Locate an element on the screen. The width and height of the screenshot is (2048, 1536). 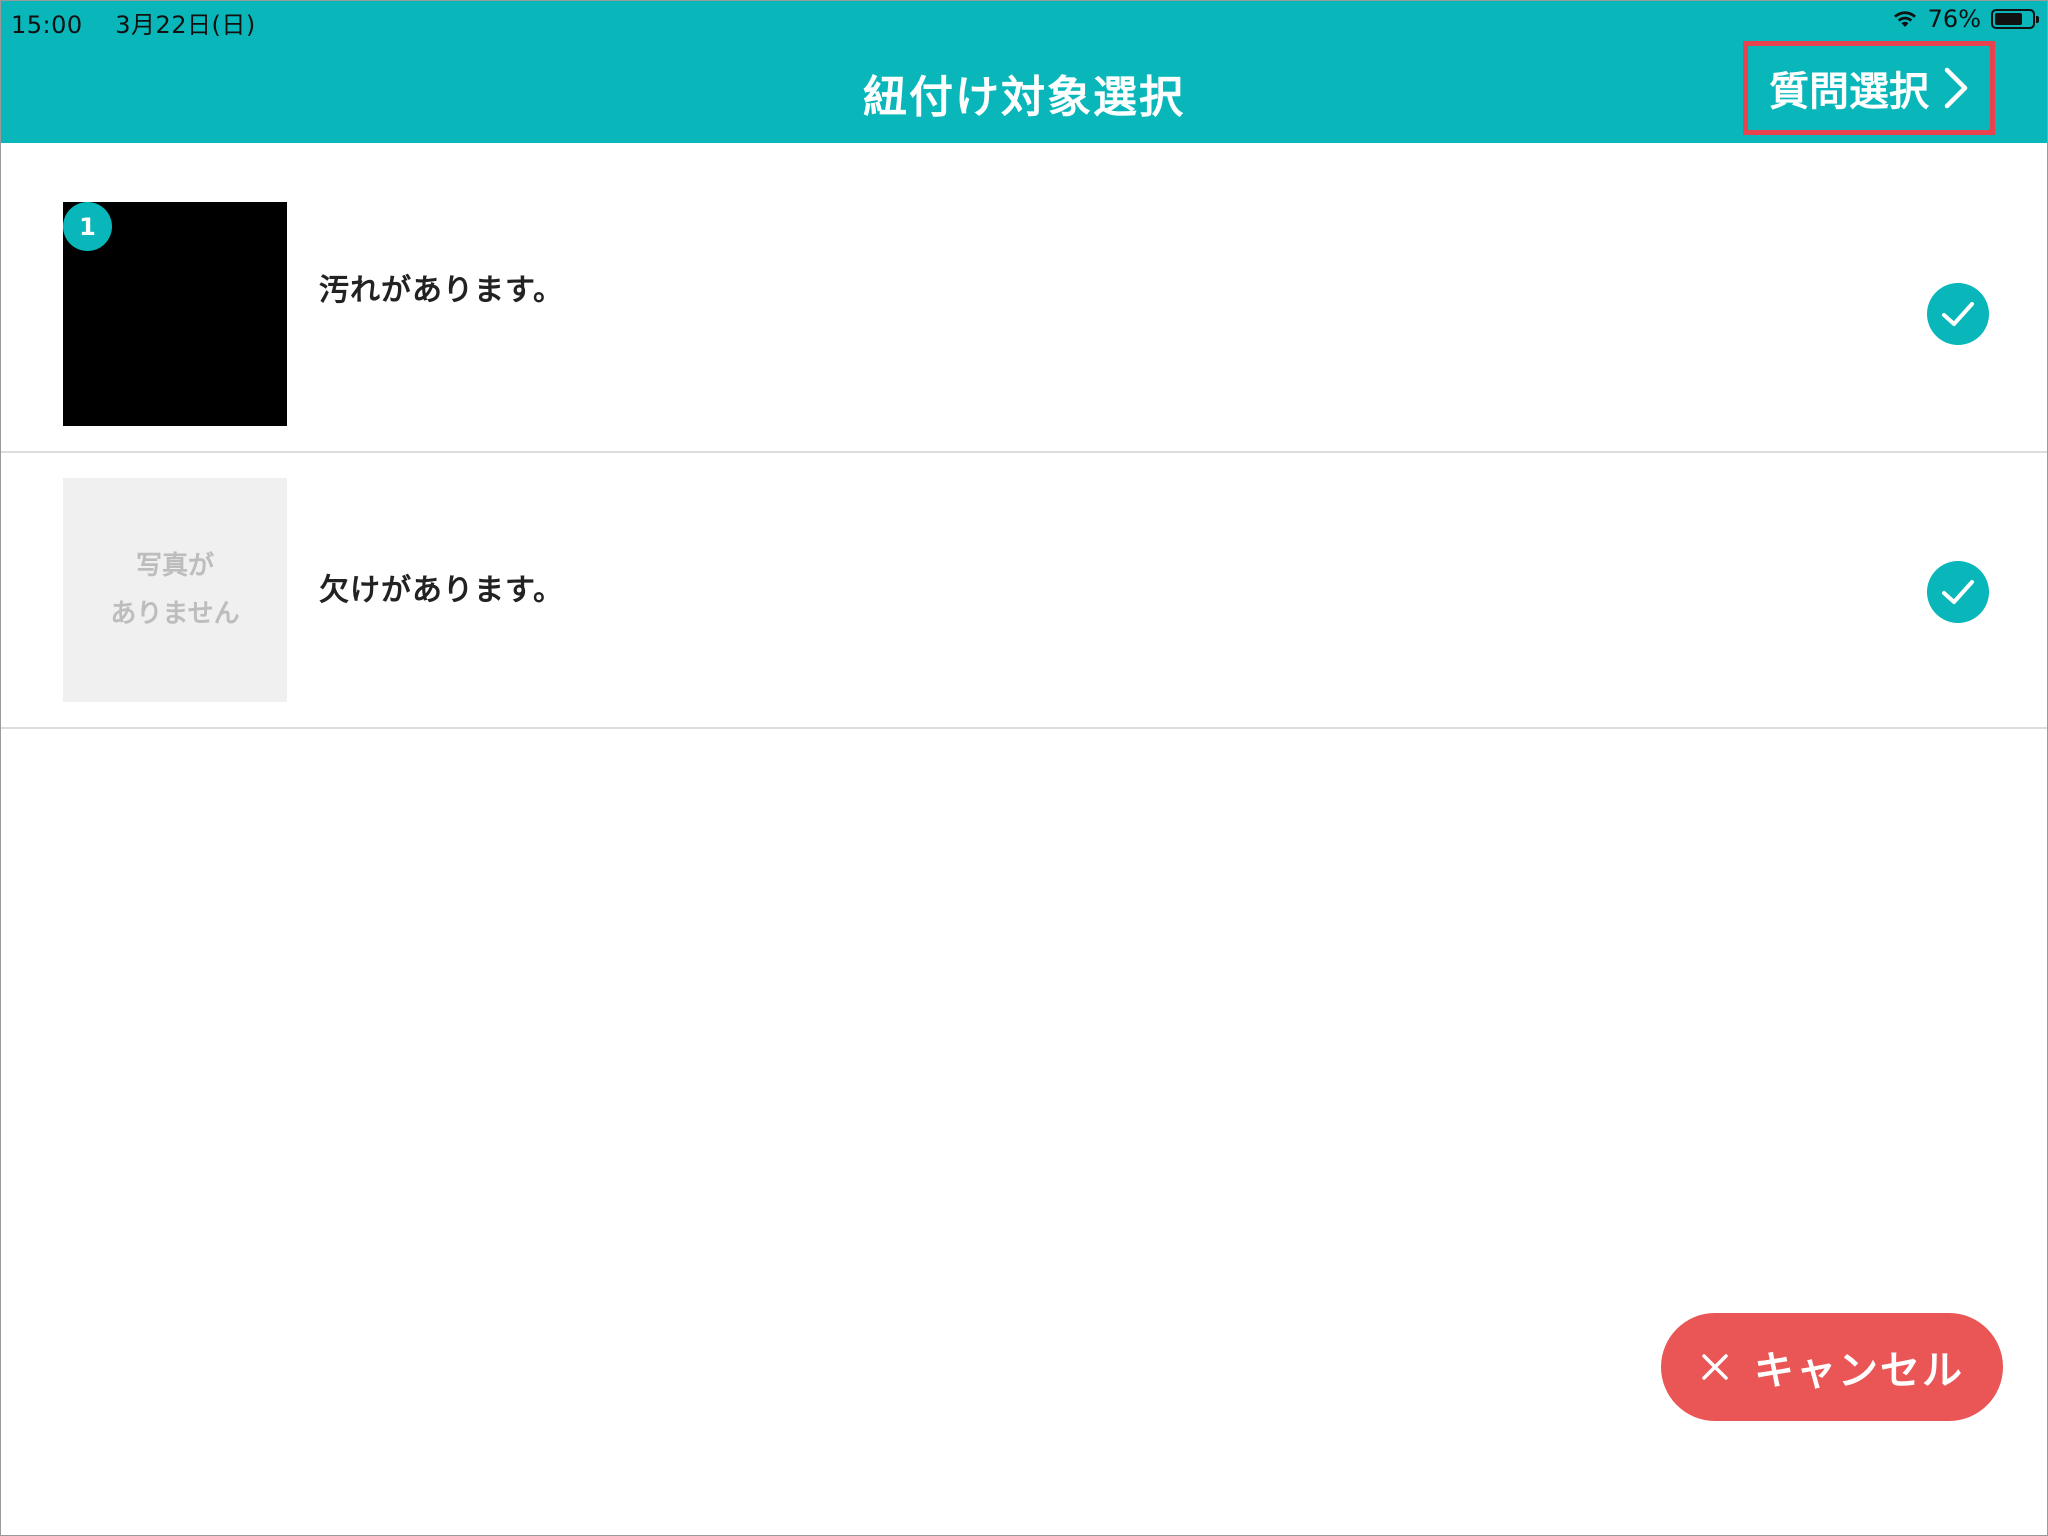
no-photo-placeholder: 写真が ありません is located at coordinates (175, 590).